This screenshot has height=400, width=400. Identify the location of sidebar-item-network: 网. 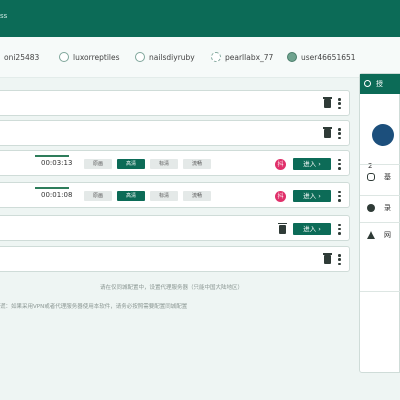
(380, 234).